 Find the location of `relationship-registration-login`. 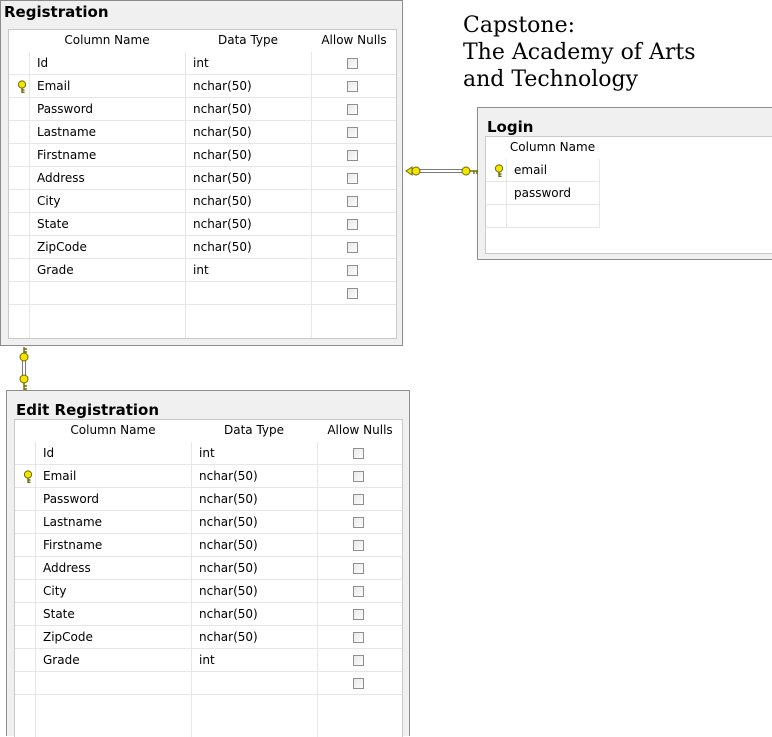

relationship-registration-login is located at coordinates (441, 171).